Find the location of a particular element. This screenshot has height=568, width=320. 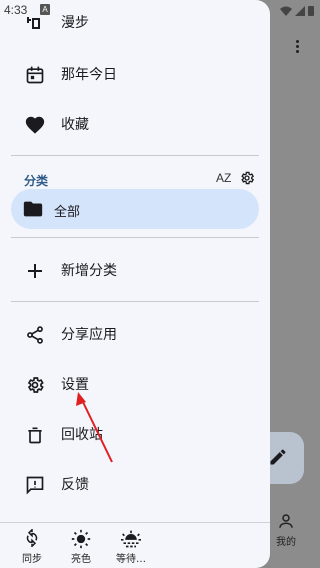

status-time: 4:33 is located at coordinates (16, 10).